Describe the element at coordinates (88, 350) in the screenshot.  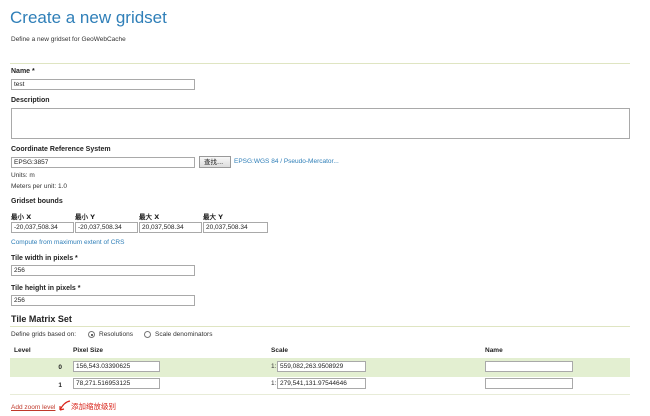
I see `column-header-pixel-size: Pixel Size` at that location.